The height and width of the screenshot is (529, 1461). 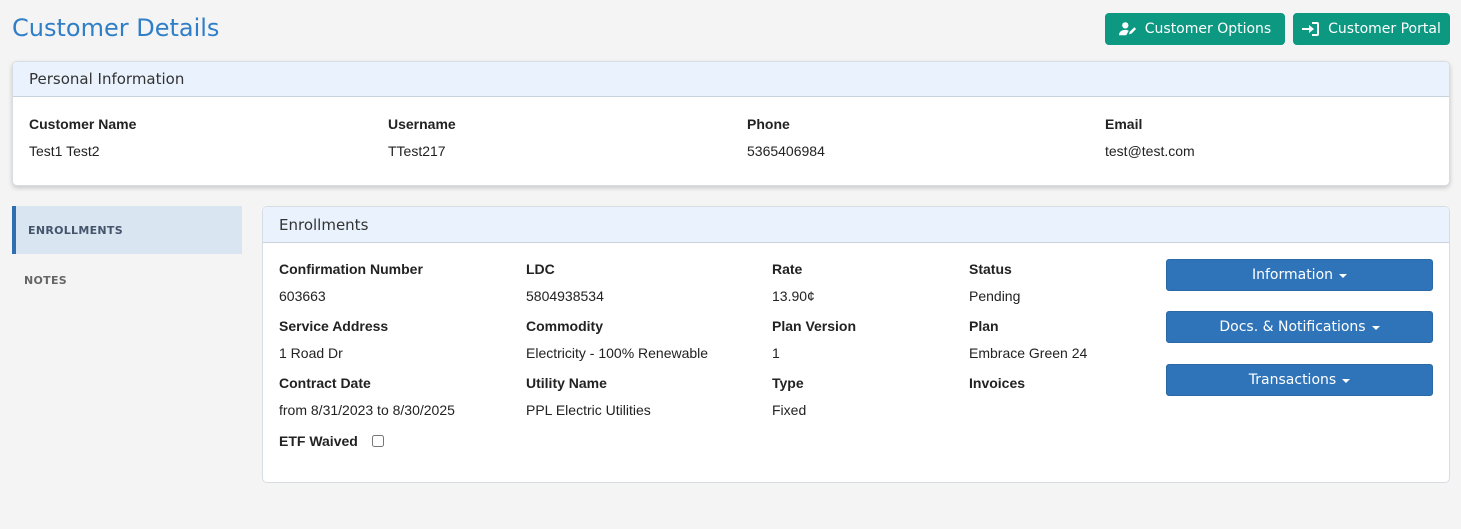 I want to click on page-title: Customer Details, so click(x=116, y=28).